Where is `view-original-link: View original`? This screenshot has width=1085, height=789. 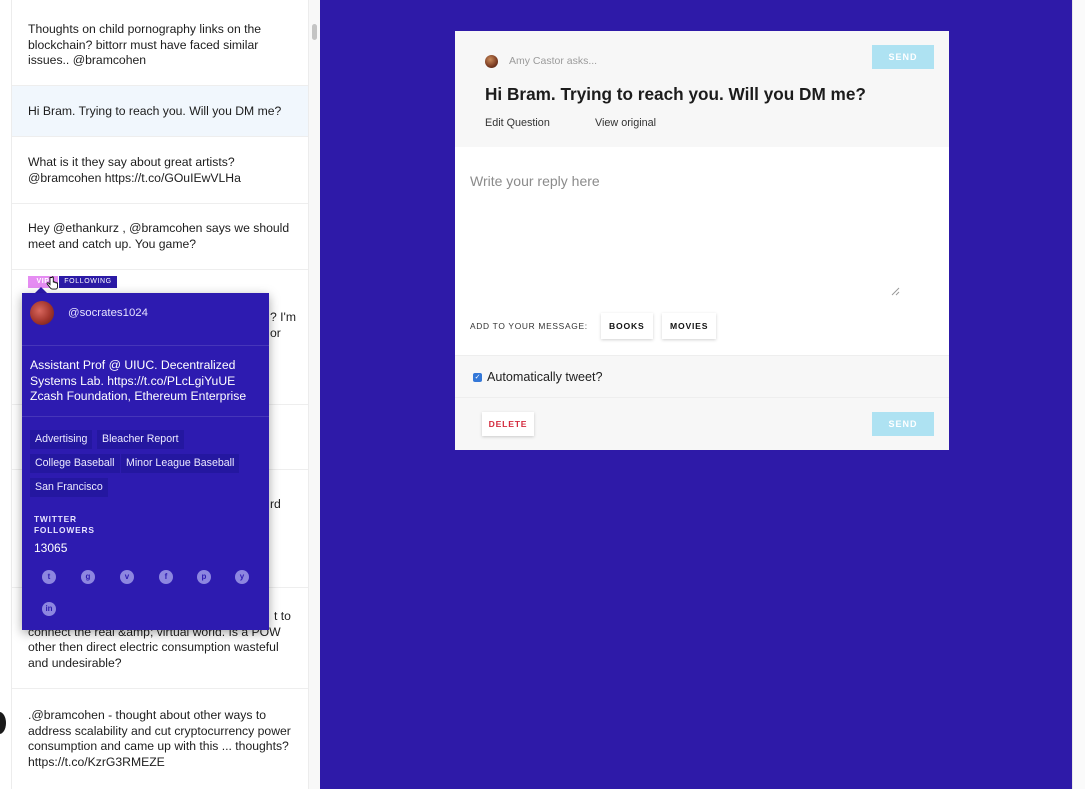 view-original-link: View original is located at coordinates (625, 123).